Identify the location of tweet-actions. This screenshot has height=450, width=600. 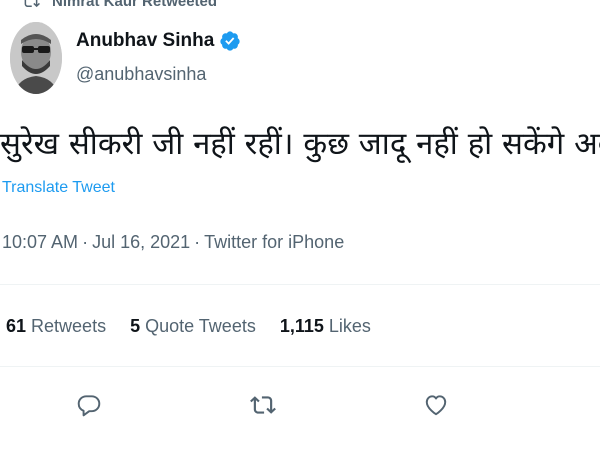
(300, 407).